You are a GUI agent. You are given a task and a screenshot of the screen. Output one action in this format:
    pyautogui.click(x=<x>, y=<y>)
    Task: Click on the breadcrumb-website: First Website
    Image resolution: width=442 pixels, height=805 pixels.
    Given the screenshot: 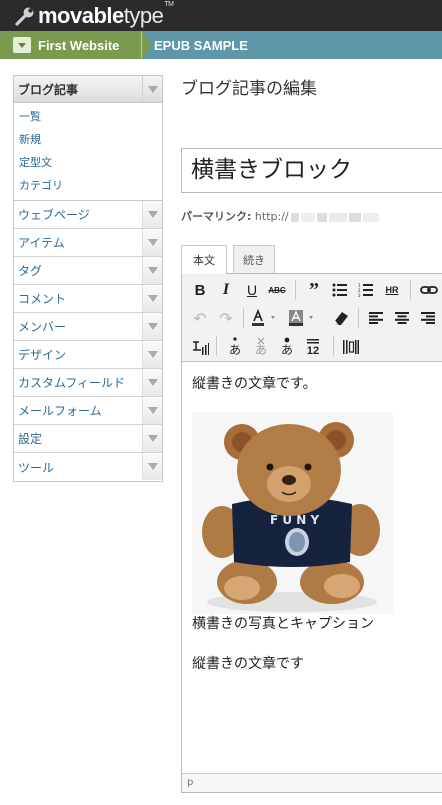 What is the action you would take?
    pyautogui.click(x=71, y=45)
    